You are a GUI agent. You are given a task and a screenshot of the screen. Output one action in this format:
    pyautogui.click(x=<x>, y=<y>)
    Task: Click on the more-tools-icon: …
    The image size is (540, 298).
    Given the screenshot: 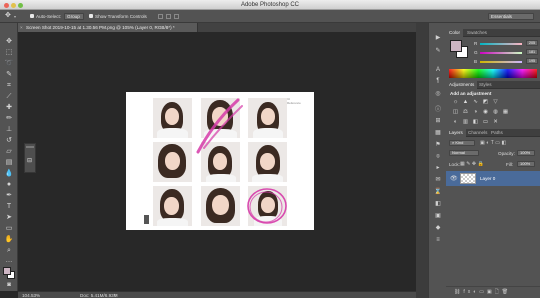 What is the action you would take?
    pyautogui.click(x=9, y=260)
    